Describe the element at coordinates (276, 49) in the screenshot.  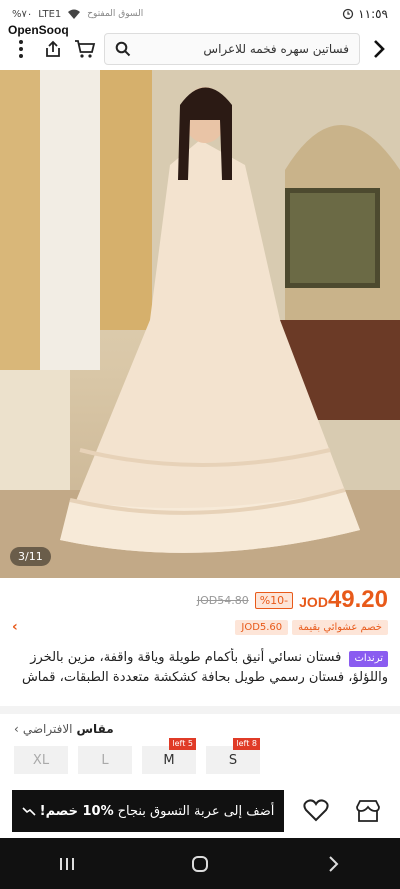
I see `search-query: فساتين سهره فخمه للاعراس` at that location.